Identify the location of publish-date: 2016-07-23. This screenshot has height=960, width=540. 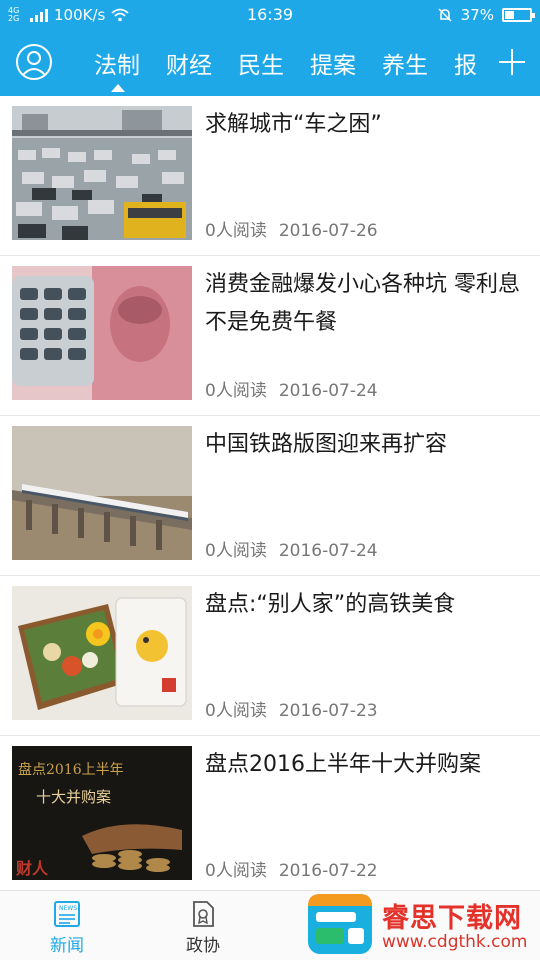
(328, 711).